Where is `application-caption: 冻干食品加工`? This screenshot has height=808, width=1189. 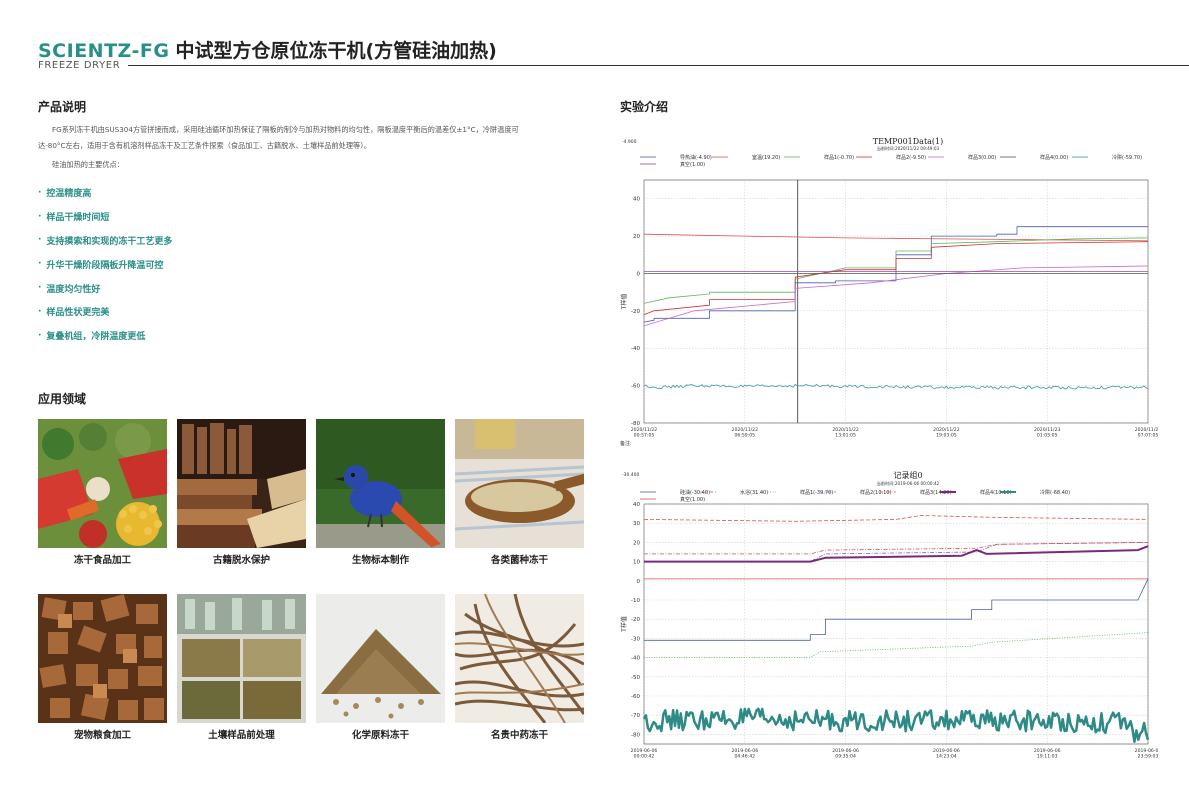
application-caption: 冻干食品加工 is located at coordinates (102, 560).